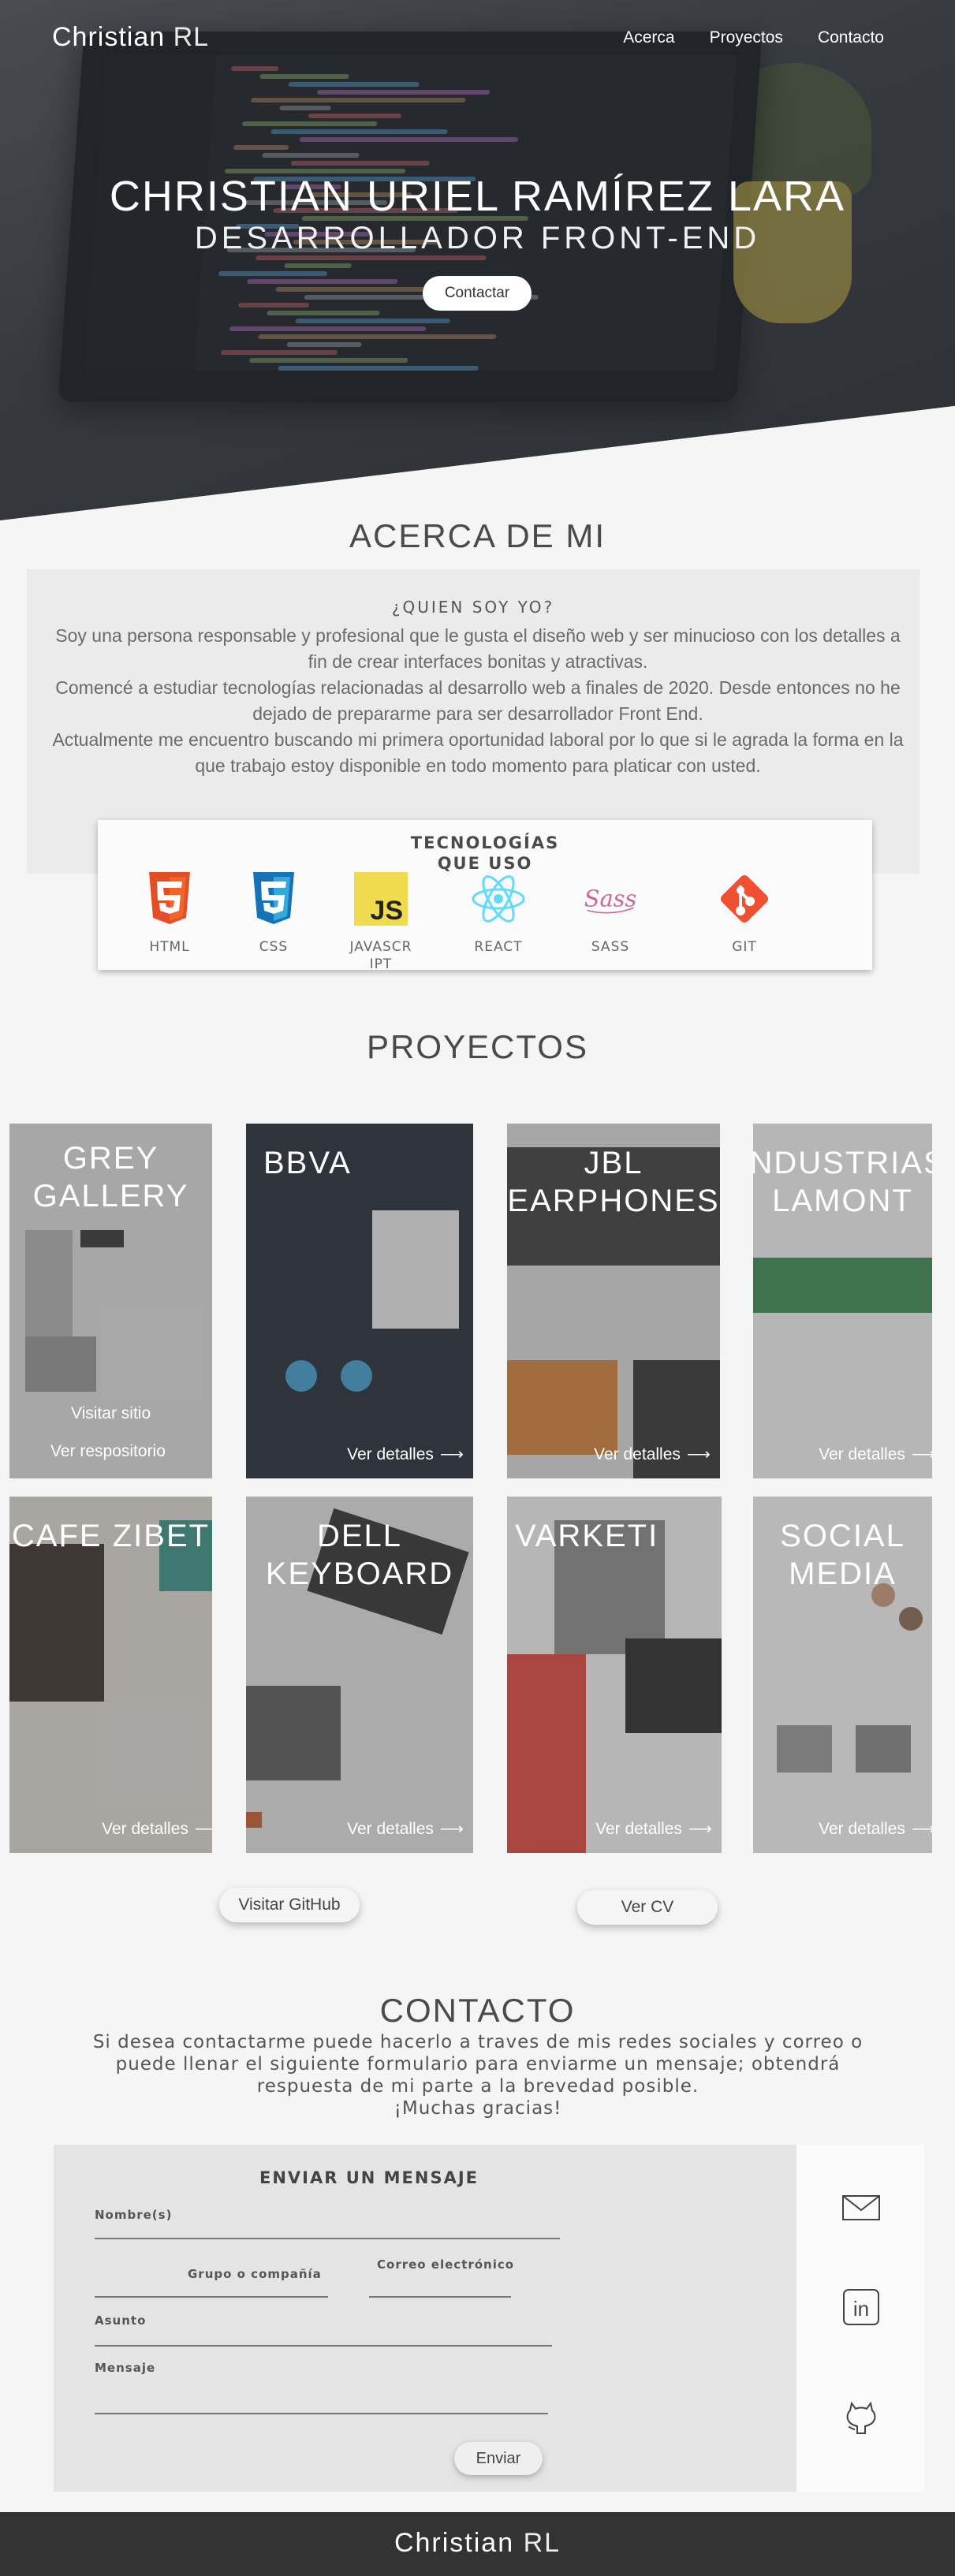  Describe the element at coordinates (289, 1905) in the screenshot. I see `visit-github-button: Visitar GitHub` at that location.